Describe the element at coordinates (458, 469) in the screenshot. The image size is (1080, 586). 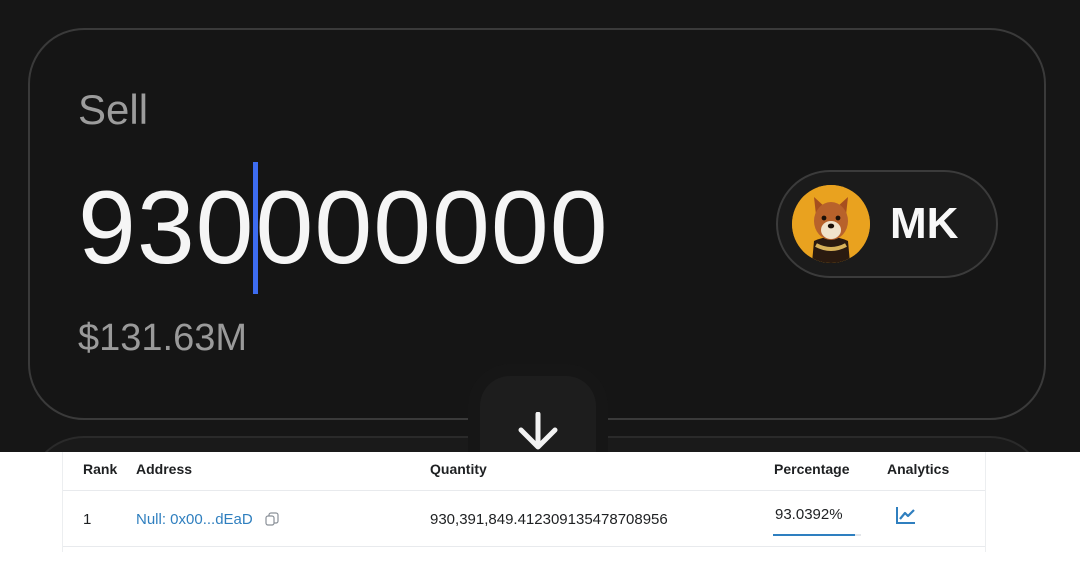
I see `quantity-header: Quantity` at that location.